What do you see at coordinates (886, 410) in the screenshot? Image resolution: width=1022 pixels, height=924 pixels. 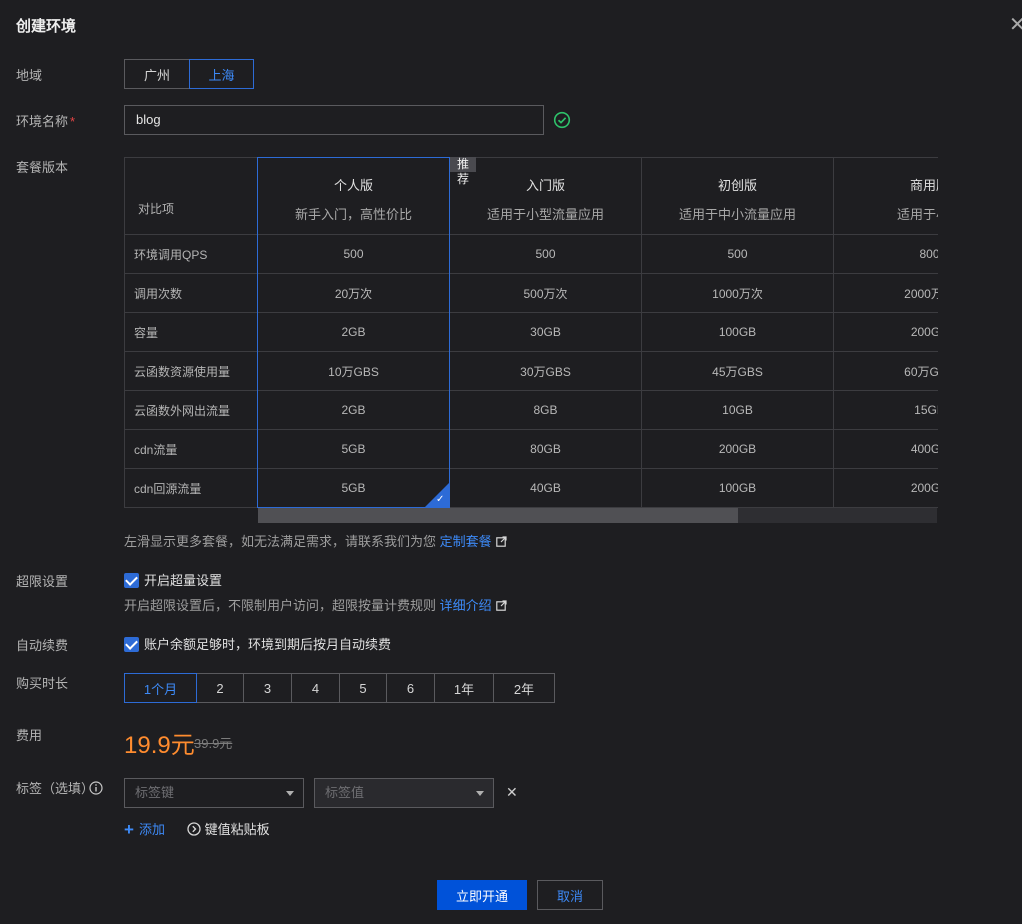 I see `plan-cell-value: 15GB` at bounding box center [886, 410].